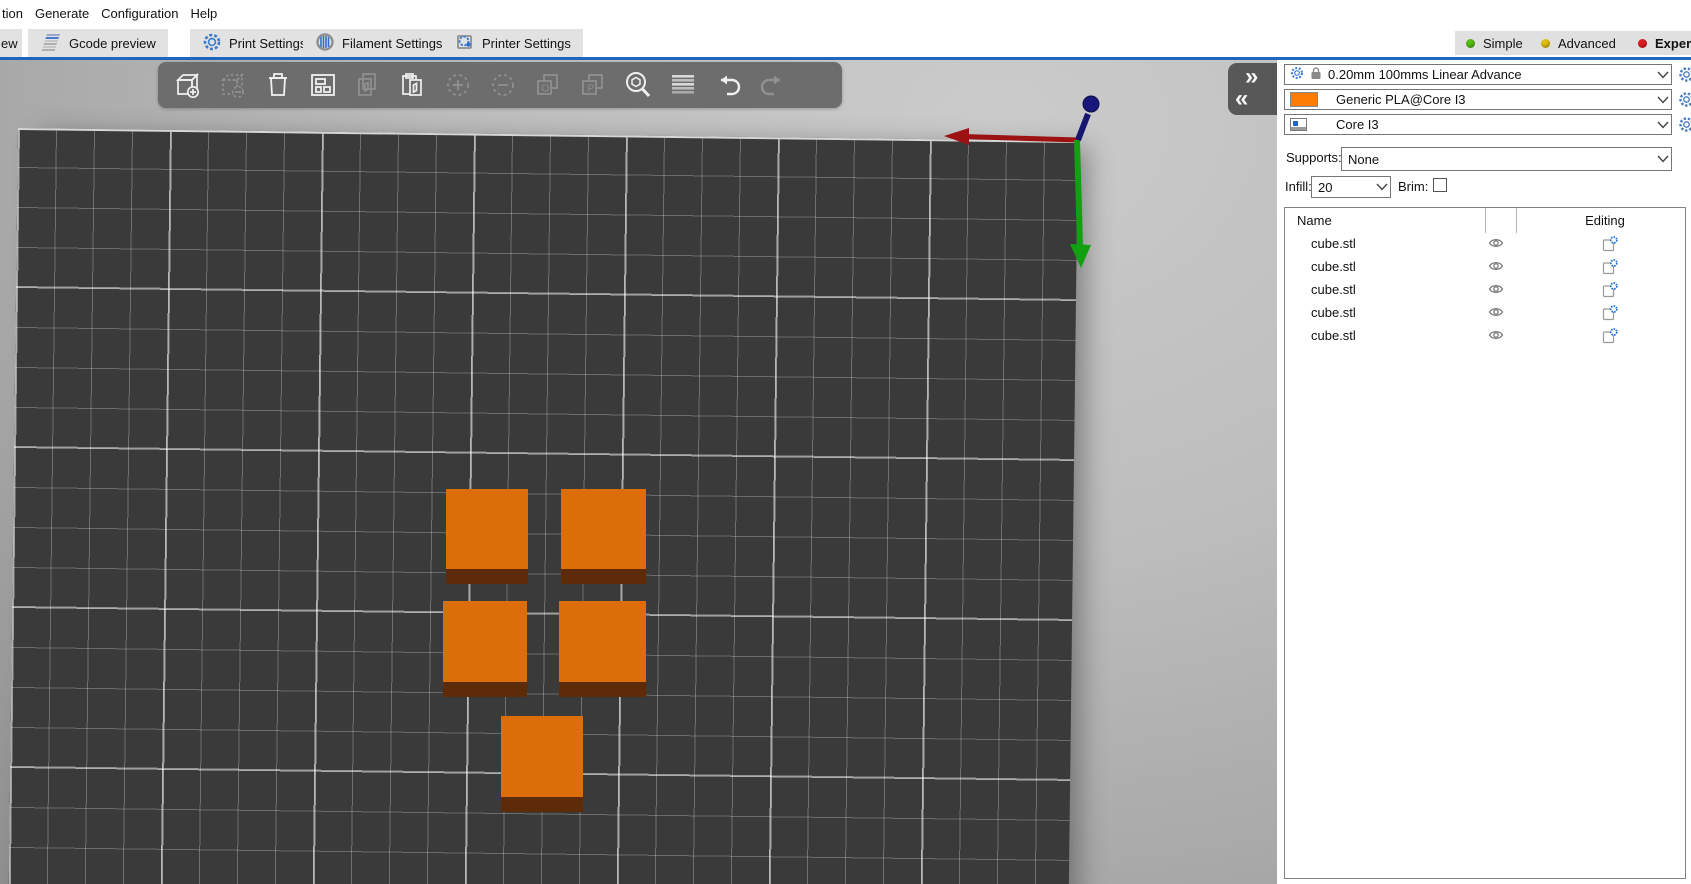 This screenshot has height=884, width=1691. Describe the element at coordinates (233, 85) in the screenshot. I see `remove-object-button` at that location.